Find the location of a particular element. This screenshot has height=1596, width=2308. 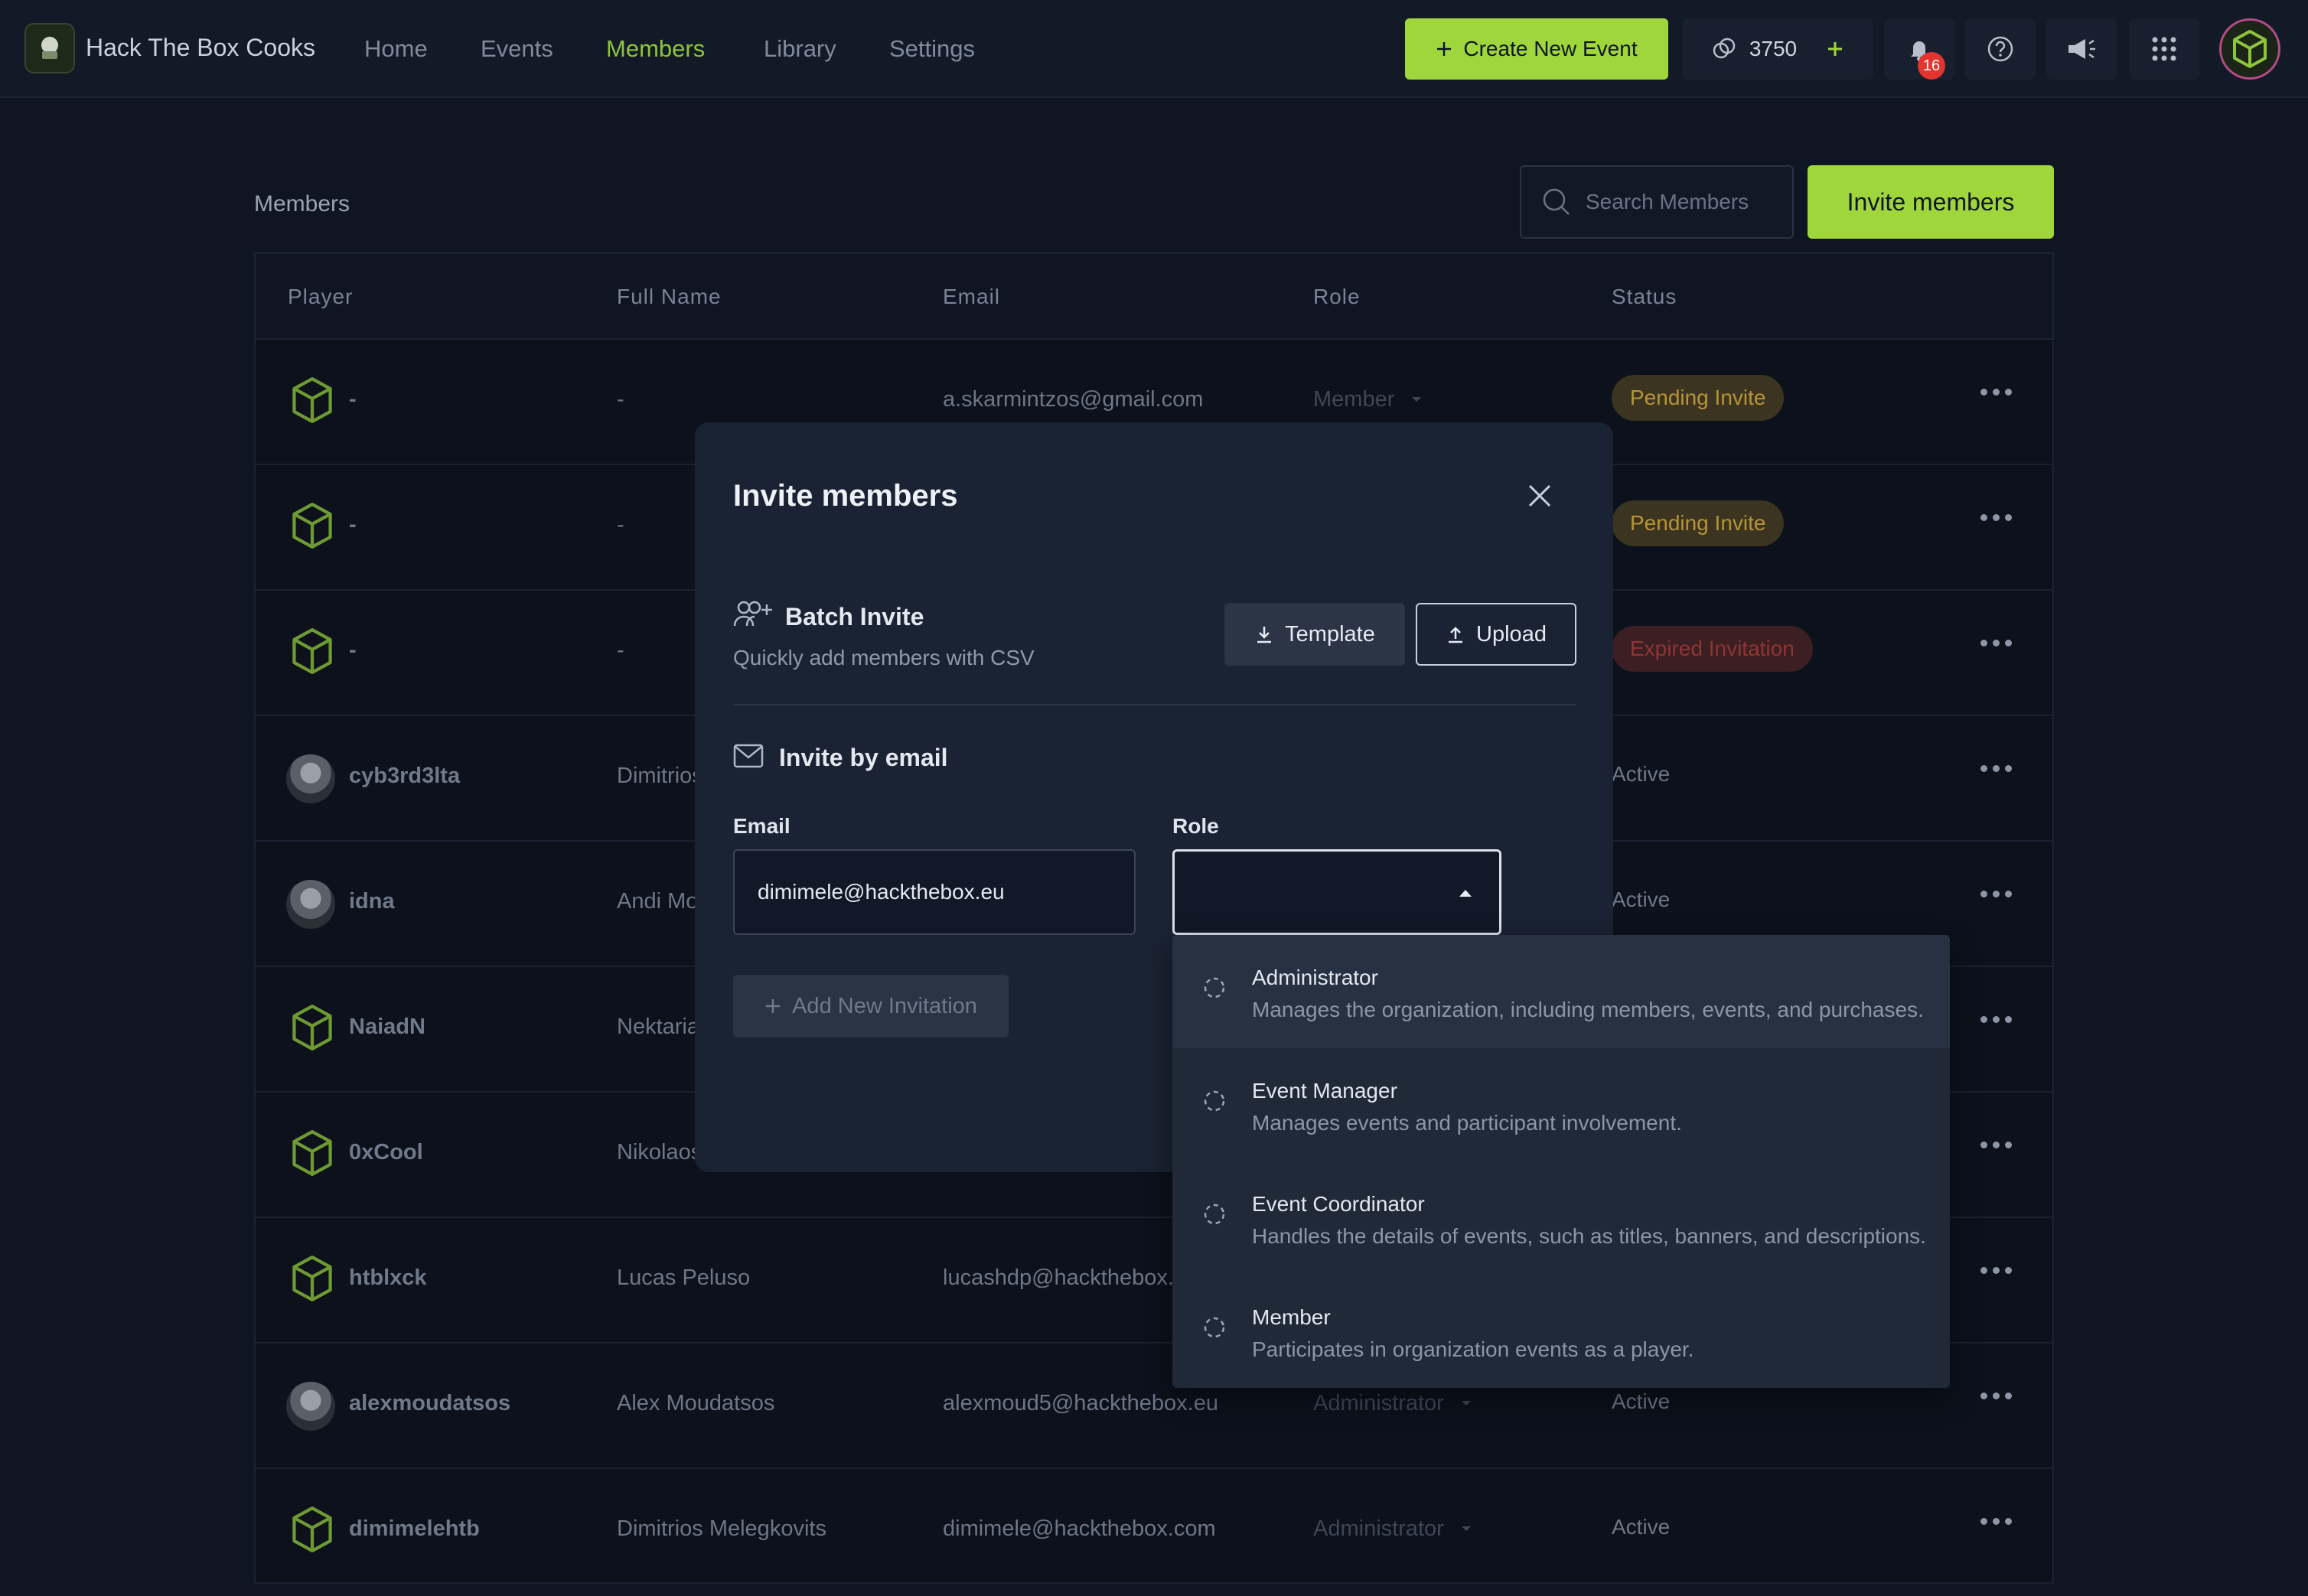

player-name: idna is located at coordinates (372, 902).